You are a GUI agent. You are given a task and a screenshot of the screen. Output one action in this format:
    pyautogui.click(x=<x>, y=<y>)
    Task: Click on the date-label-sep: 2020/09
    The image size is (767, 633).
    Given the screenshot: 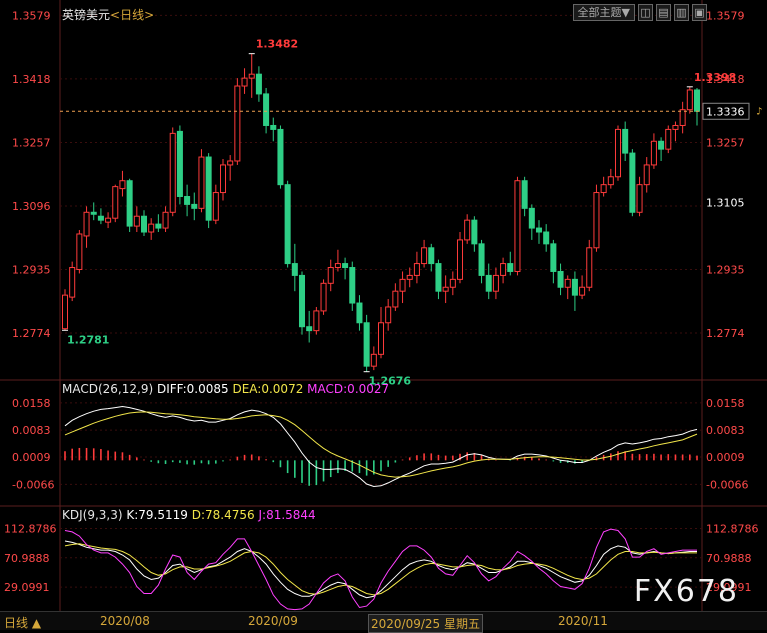 What is the action you would take?
    pyautogui.click(x=273, y=621)
    